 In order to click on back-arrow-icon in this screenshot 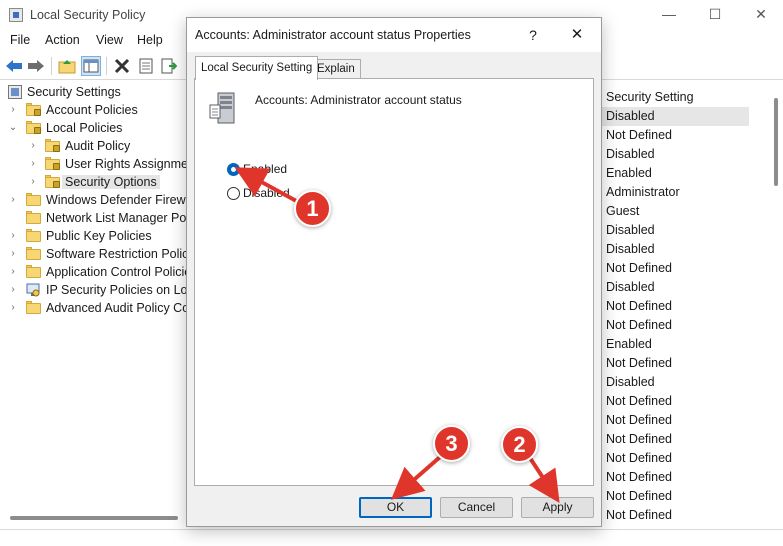, I will do `click(14, 66)`.